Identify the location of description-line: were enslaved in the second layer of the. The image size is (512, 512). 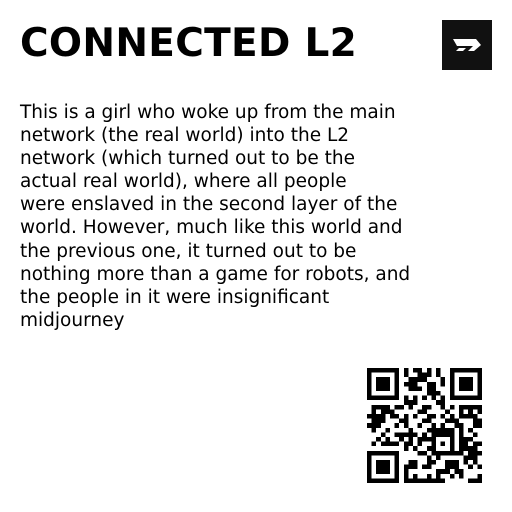
(209, 205).